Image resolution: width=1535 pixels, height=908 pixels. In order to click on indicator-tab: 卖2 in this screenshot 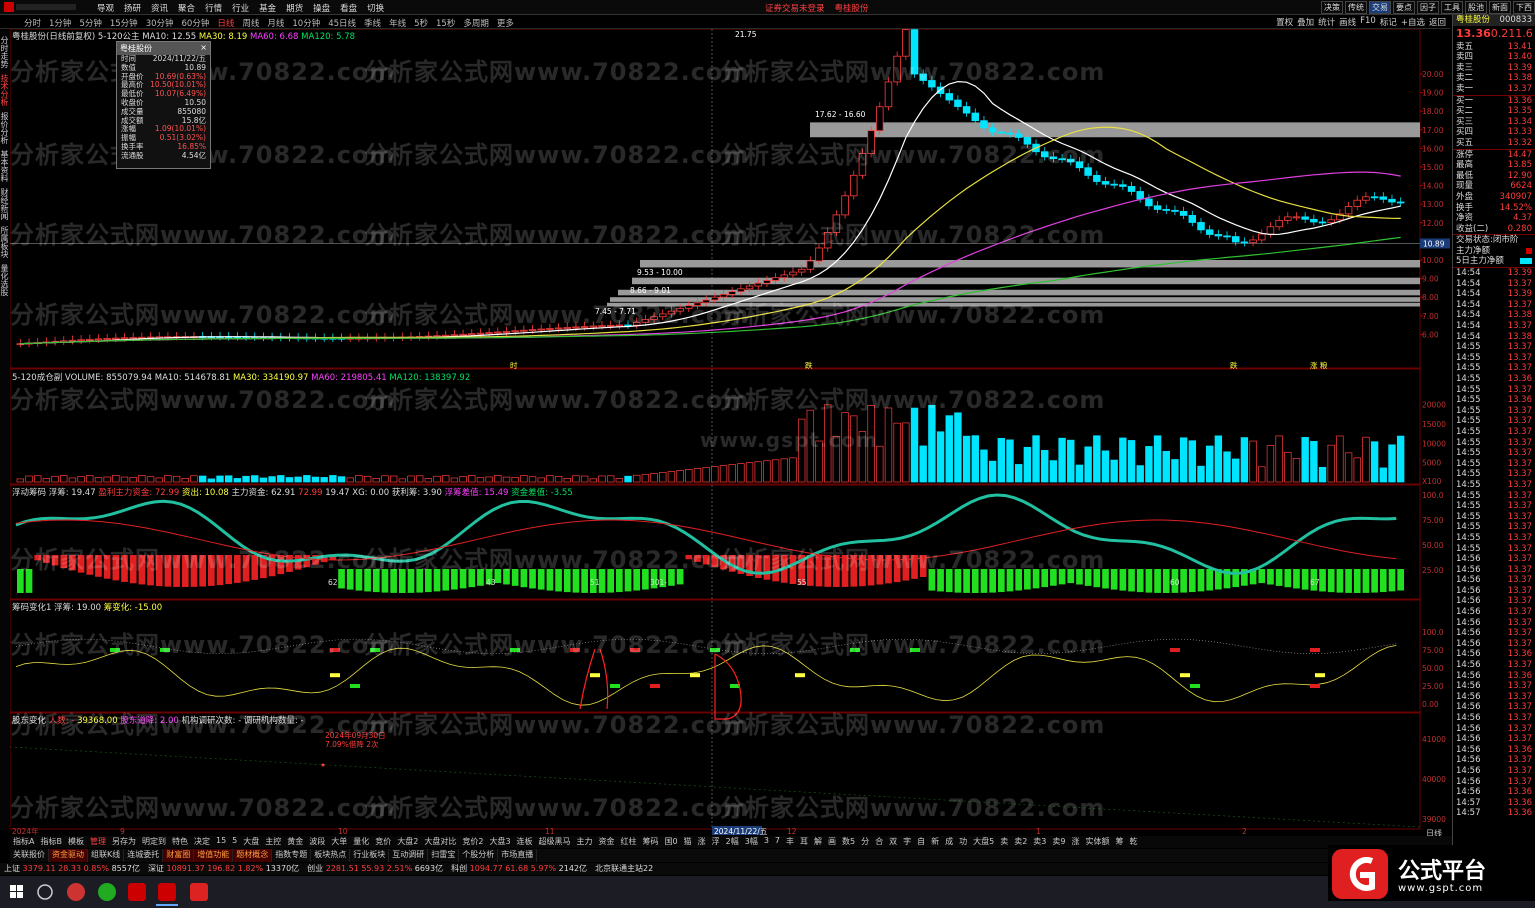, I will do `click(1020, 842)`.